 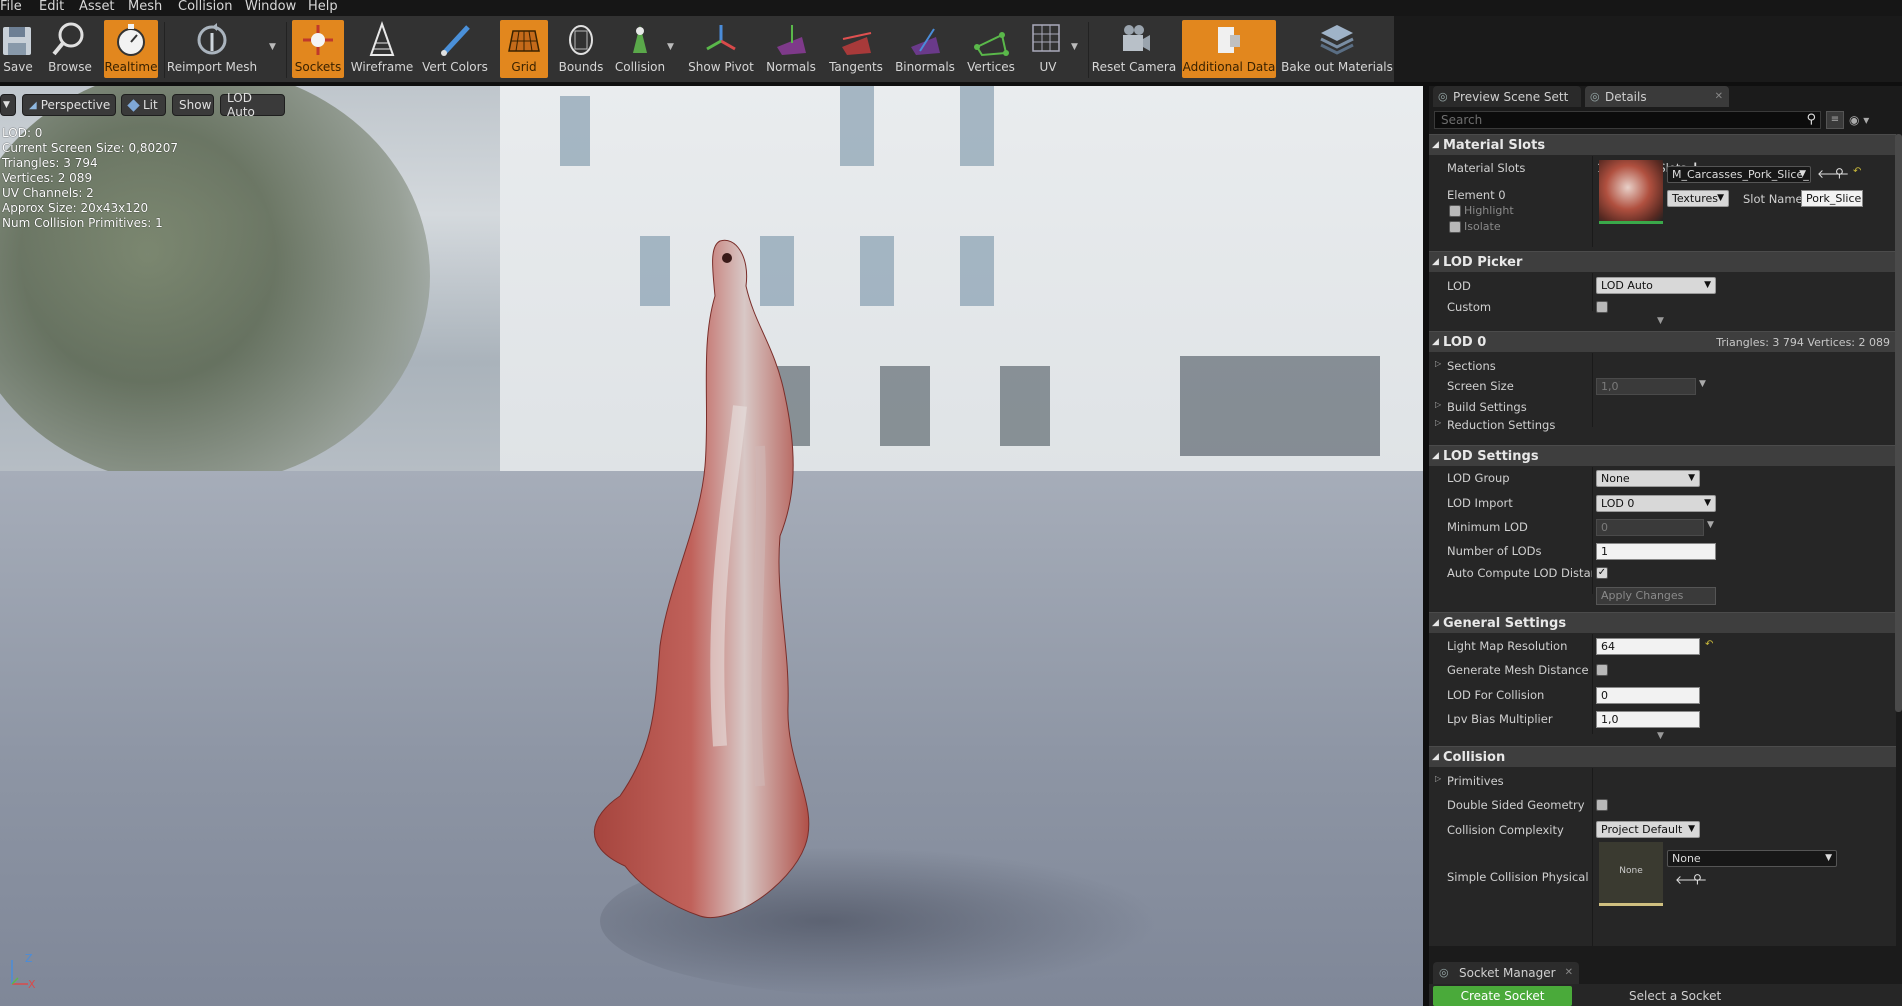 What do you see at coordinates (131, 49) in the screenshot?
I see `realtime-button: Realtime` at bounding box center [131, 49].